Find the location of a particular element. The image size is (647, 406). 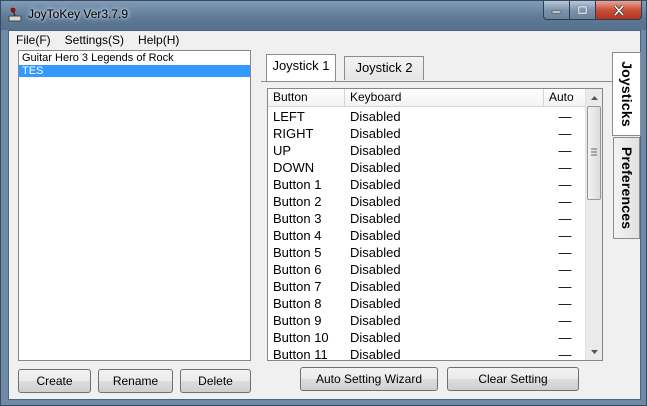

clear-setting-button: Clear Setting is located at coordinates (513, 379).